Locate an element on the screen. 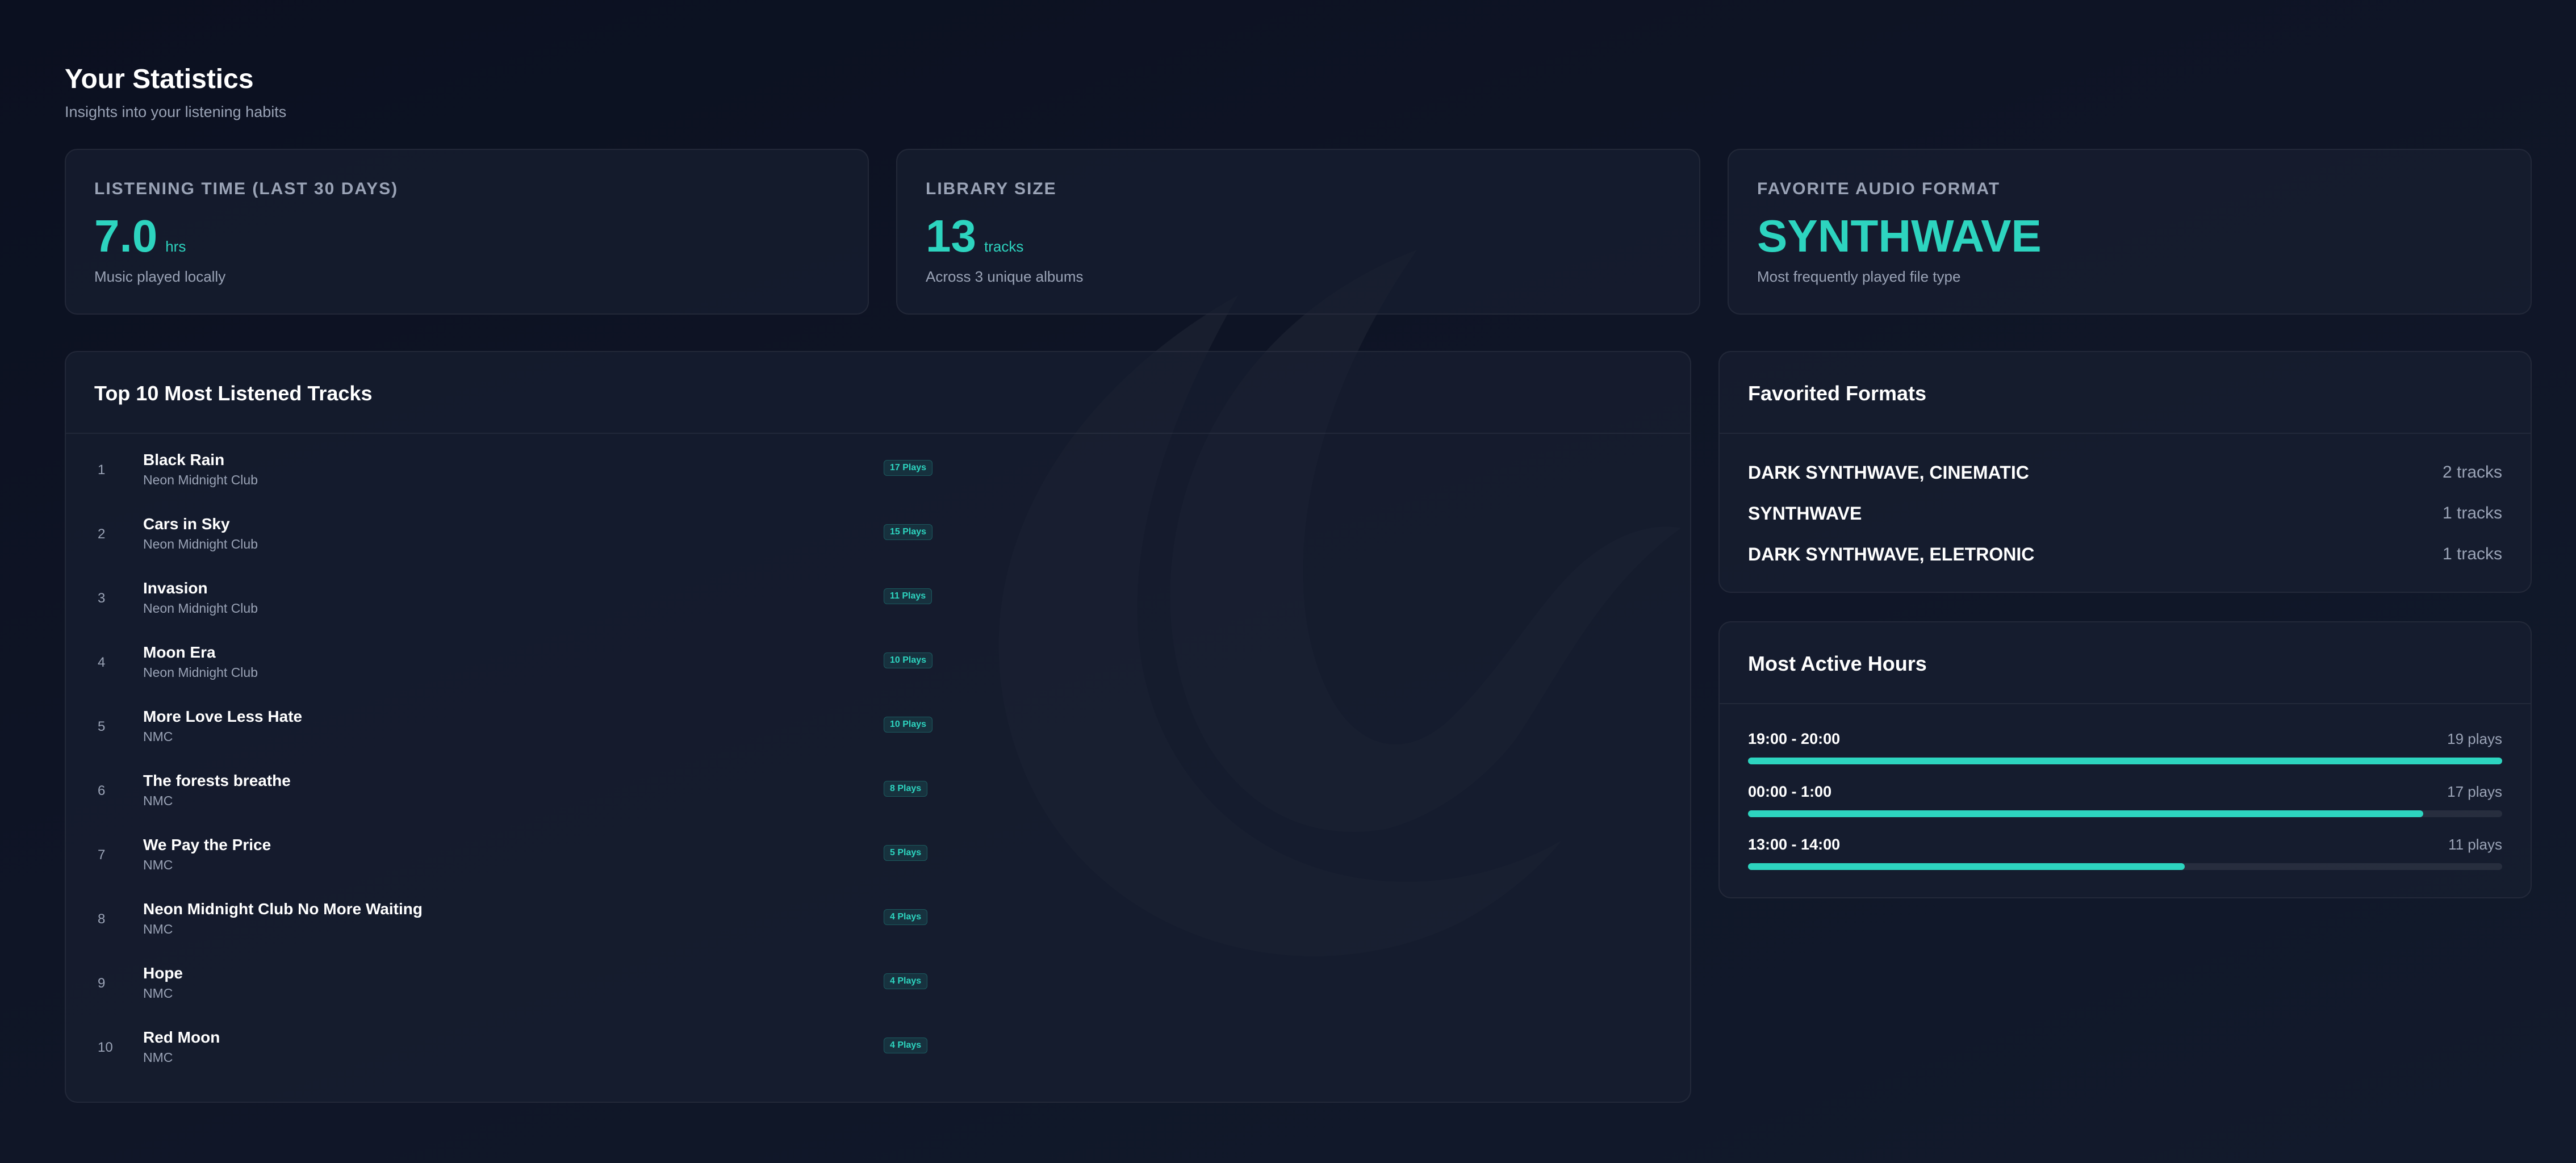 The height and width of the screenshot is (1163, 2576). track-title: Hope is located at coordinates (163, 973).